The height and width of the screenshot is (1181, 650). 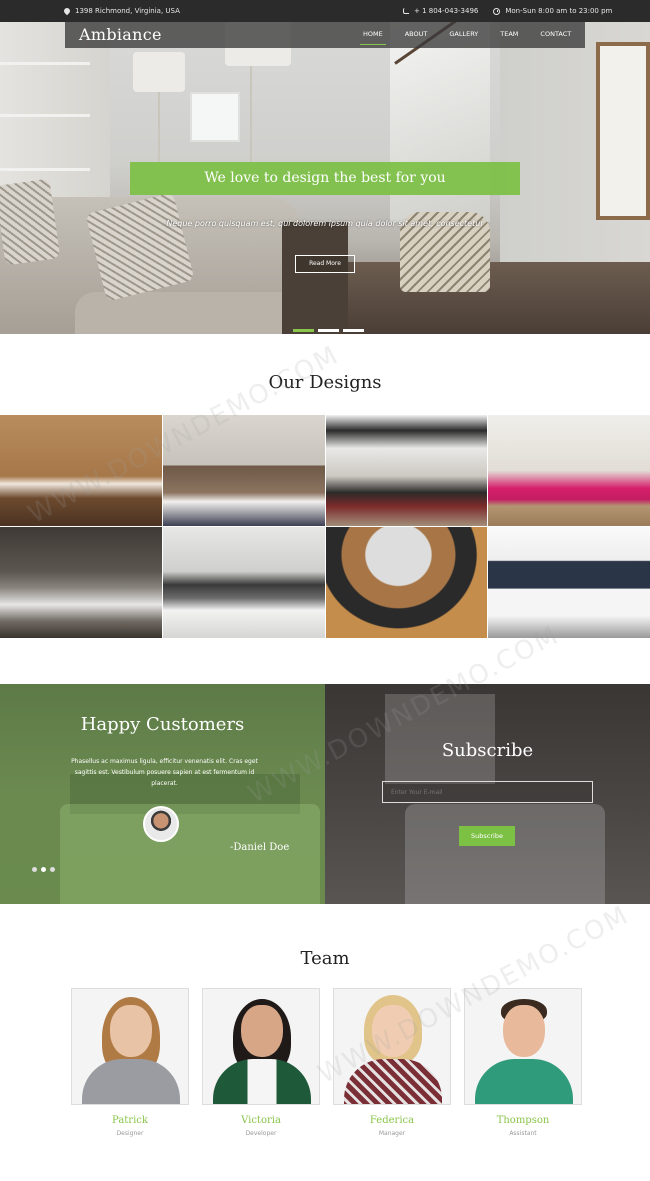 I want to click on nav-contact: CONTACT, so click(x=555, y=35).